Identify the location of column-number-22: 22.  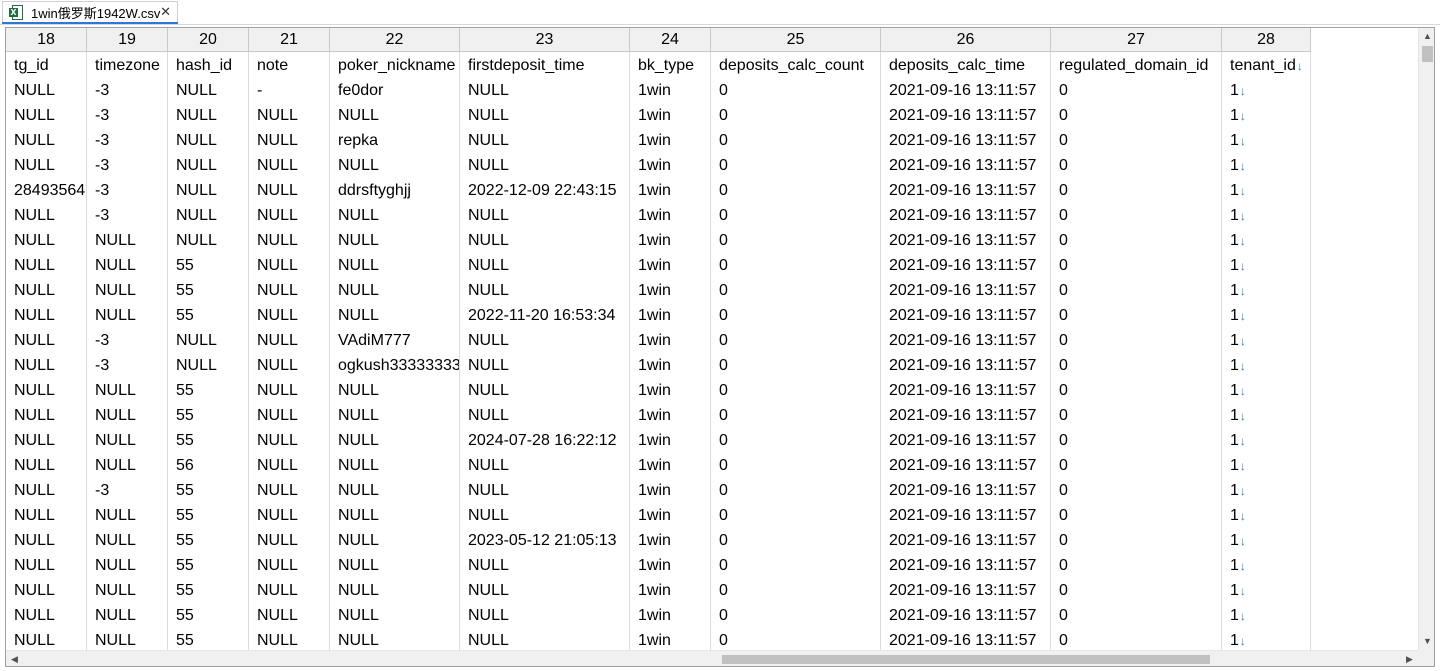
(395, 39).